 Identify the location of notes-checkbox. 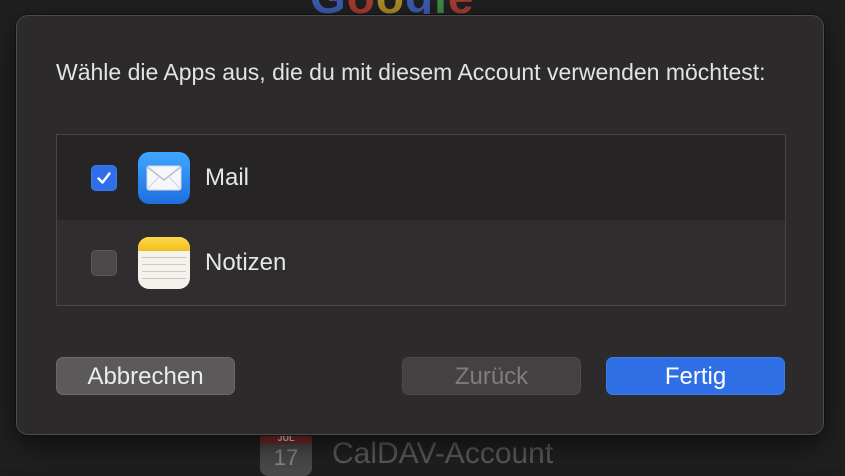
(104, 263).